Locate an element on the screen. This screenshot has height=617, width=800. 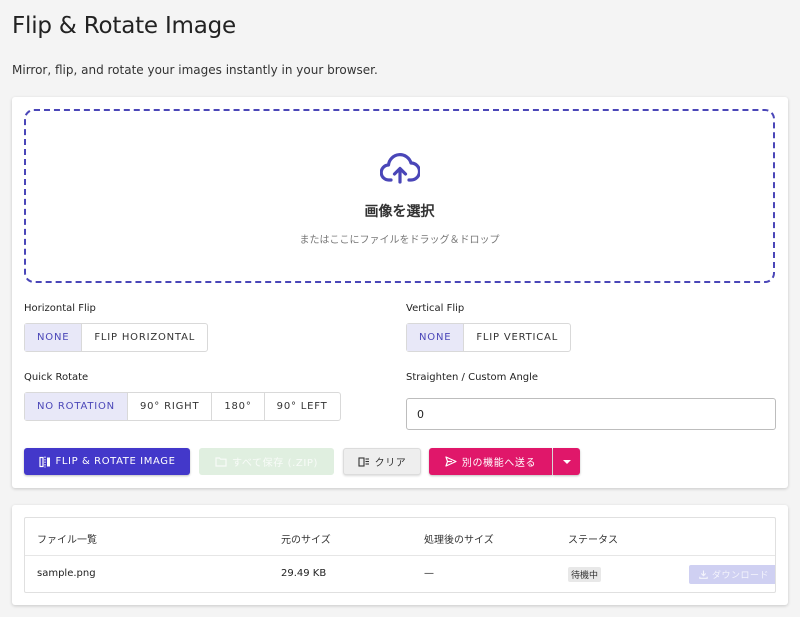
status-badge: 待機中 is located at coordinates (585, 574).